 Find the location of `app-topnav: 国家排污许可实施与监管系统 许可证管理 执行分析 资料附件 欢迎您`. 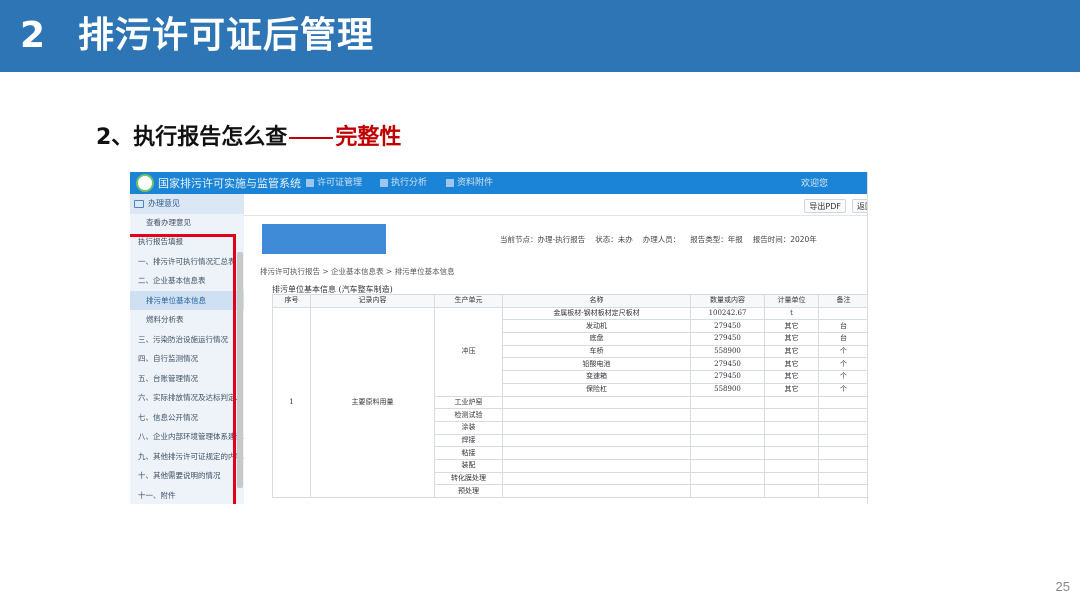

app-topnav: 国家排污许可实施与监管系统 许可证管理 执行分析 资料附件 欢迎您 is located at coordinates (498, 183).